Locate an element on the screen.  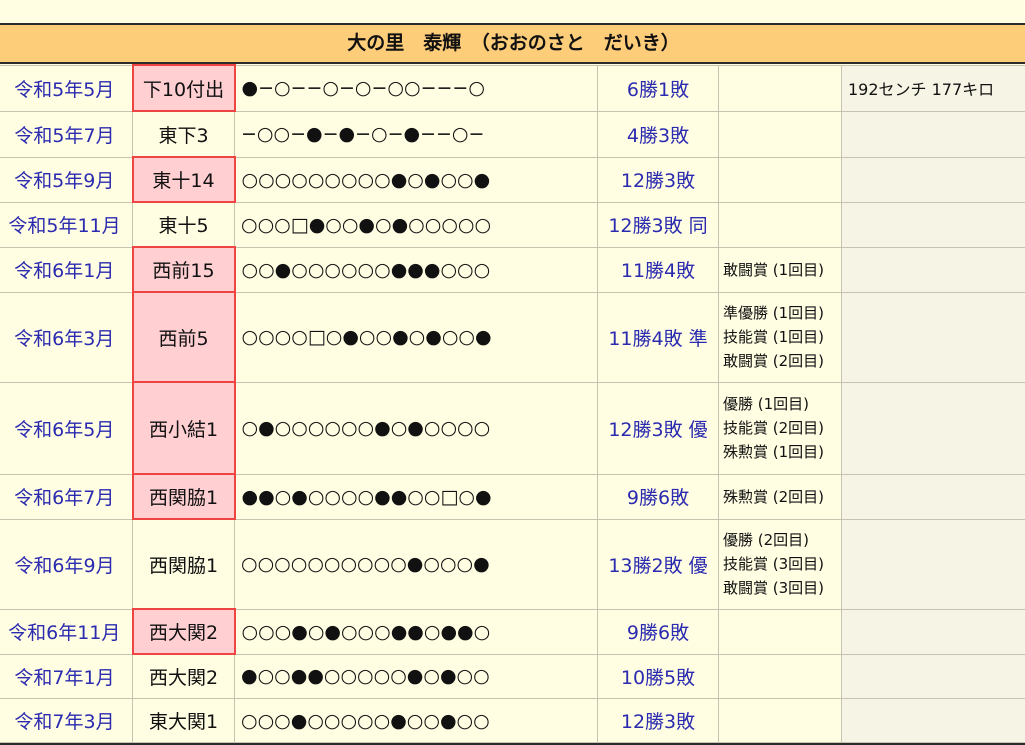
record-cell: 12勝3敗 優 is located at coordinates (658, 428).